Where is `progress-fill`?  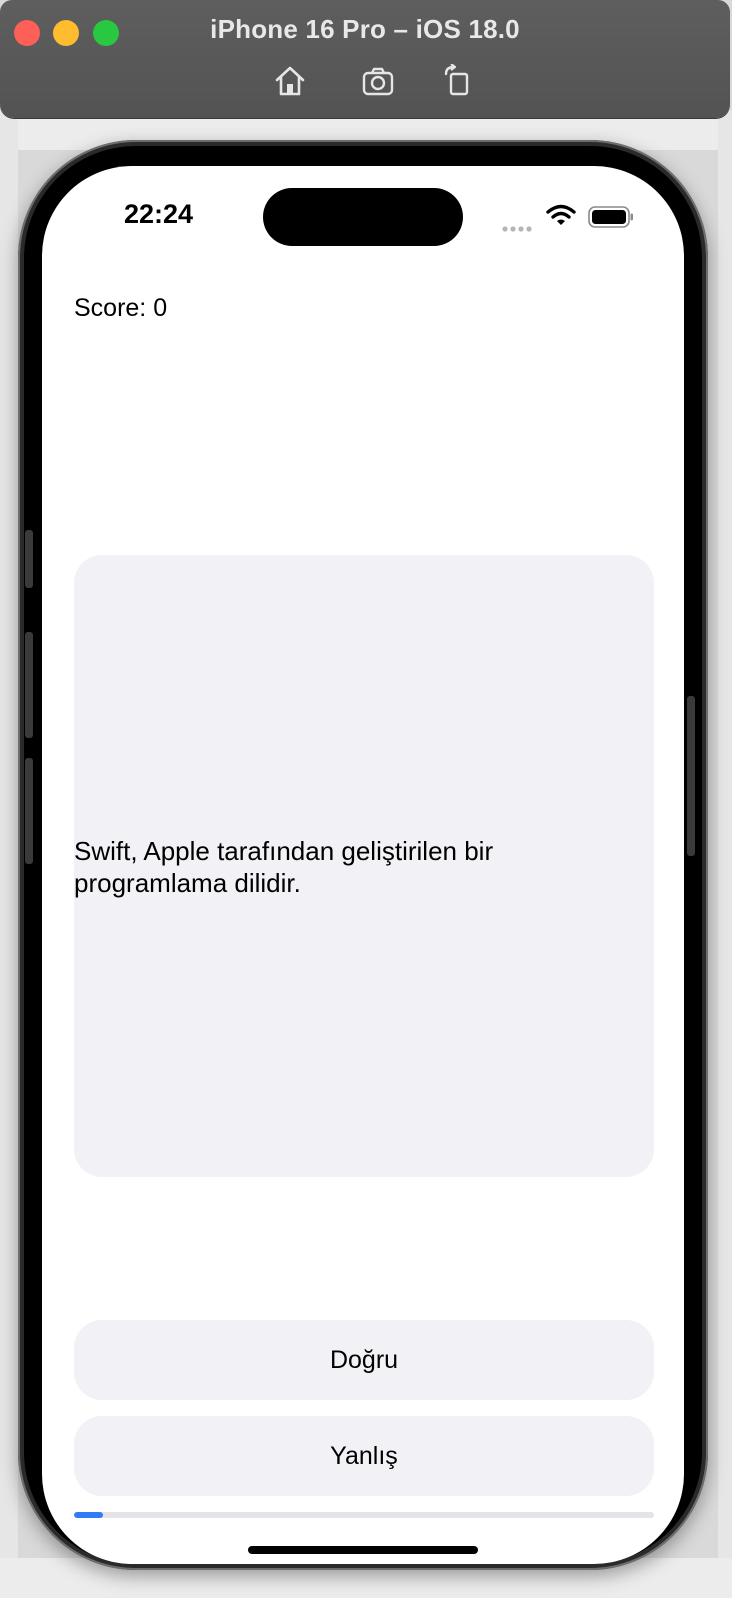
progress-fill is located at coordinates (88, 1515).